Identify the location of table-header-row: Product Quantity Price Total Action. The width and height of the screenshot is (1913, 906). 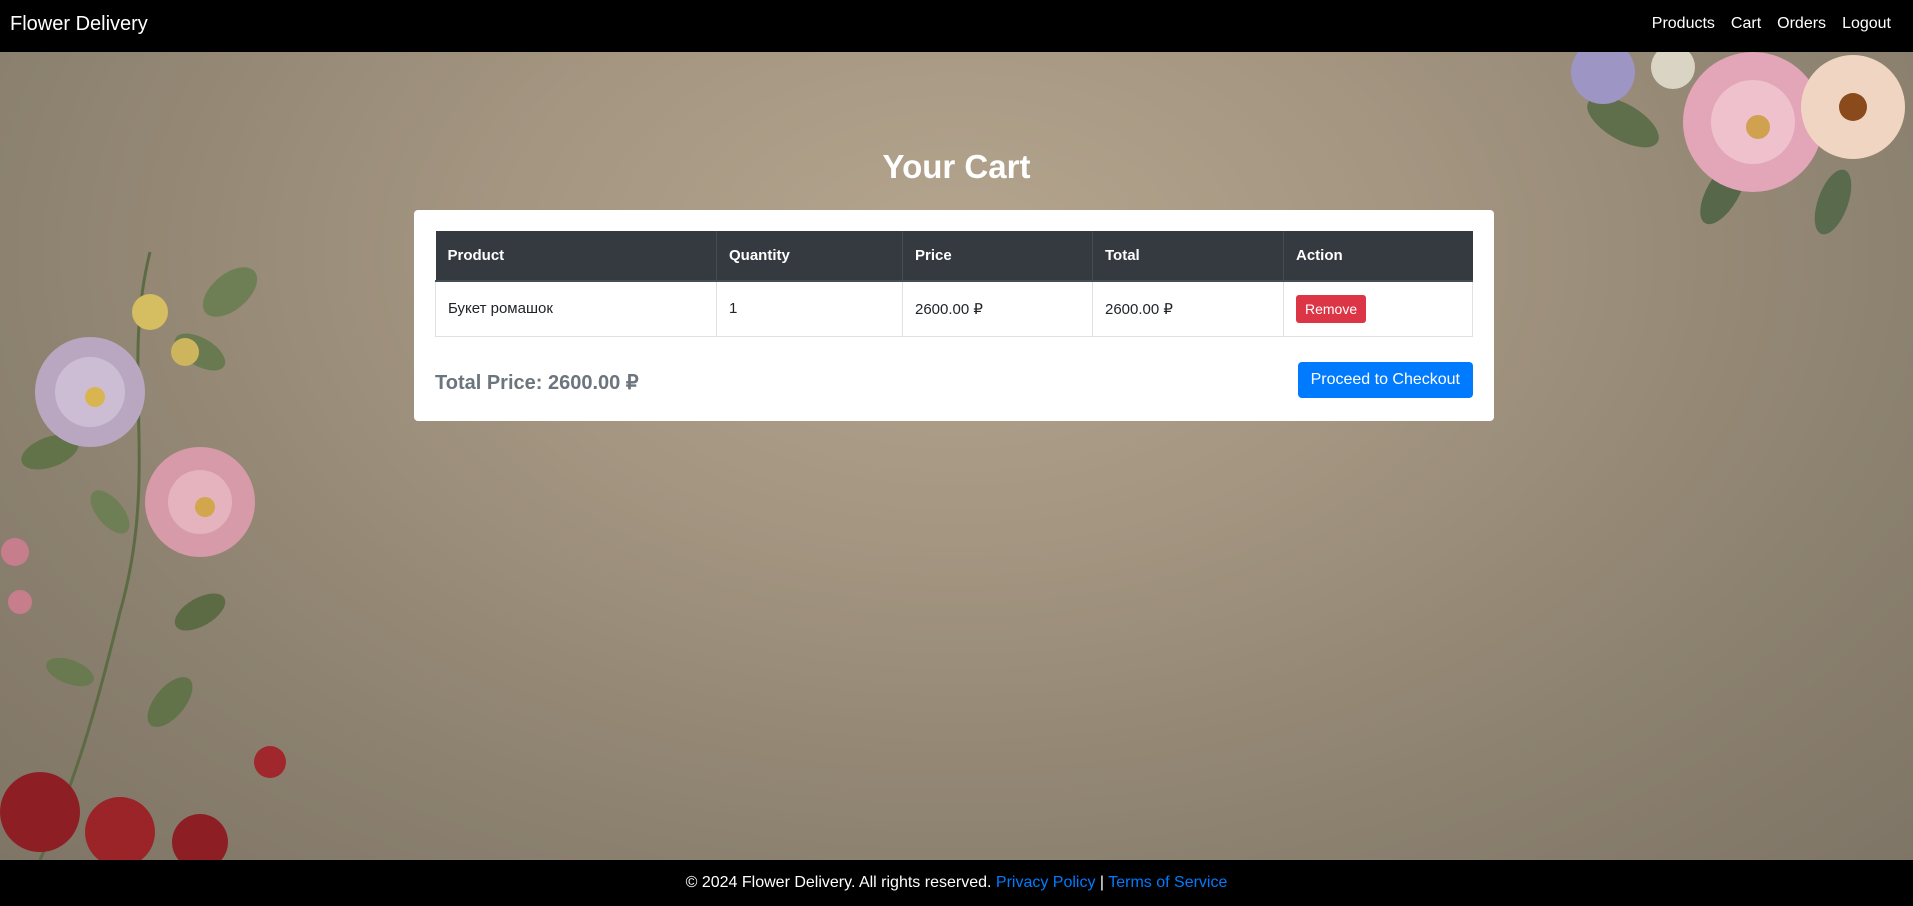
(954, 256).